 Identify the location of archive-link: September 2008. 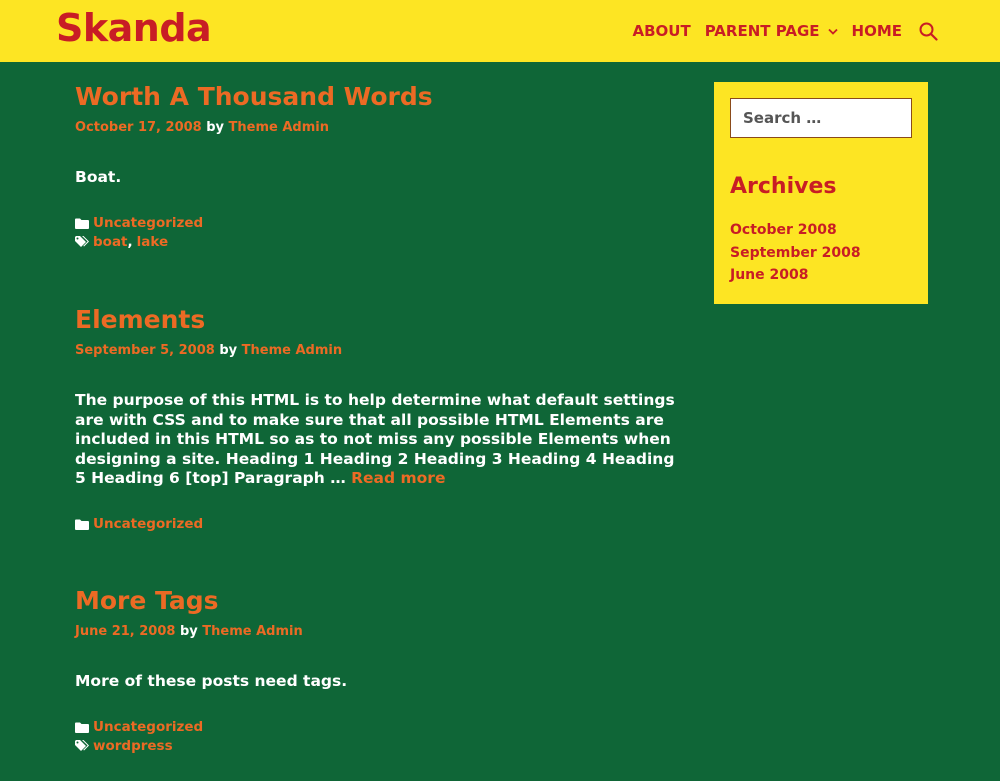
(795, 253).